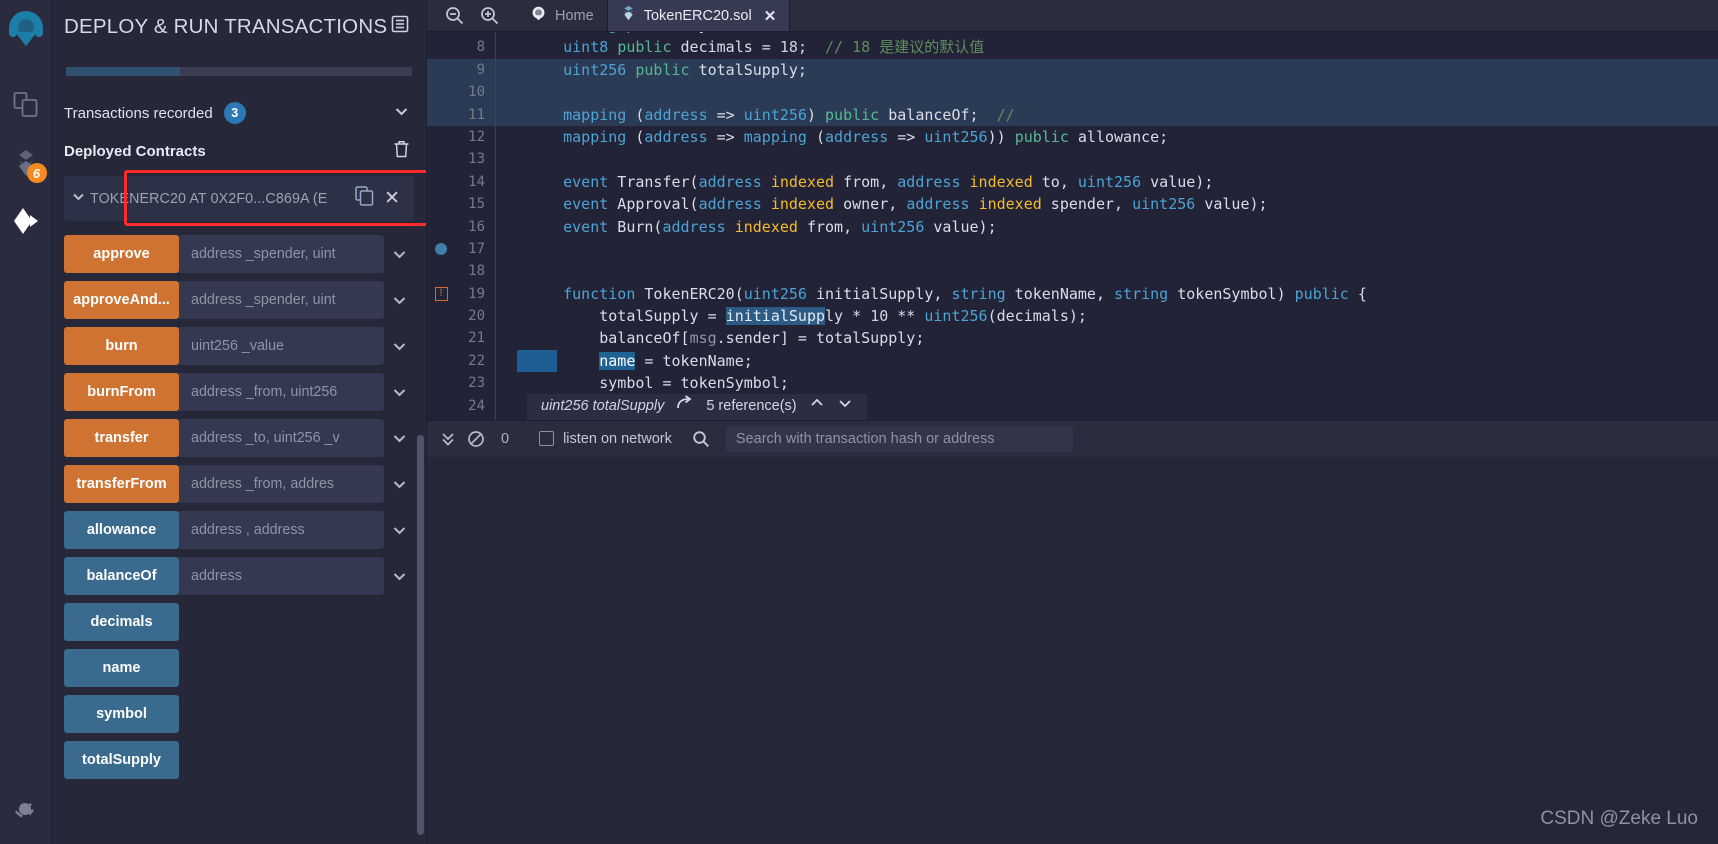 This screenshot has height=844, width=1718. What do you see at coordinates (281, 346) in the screenshot?
I see `function-args-input: uint256 _value` at bounding box center [281, 346].